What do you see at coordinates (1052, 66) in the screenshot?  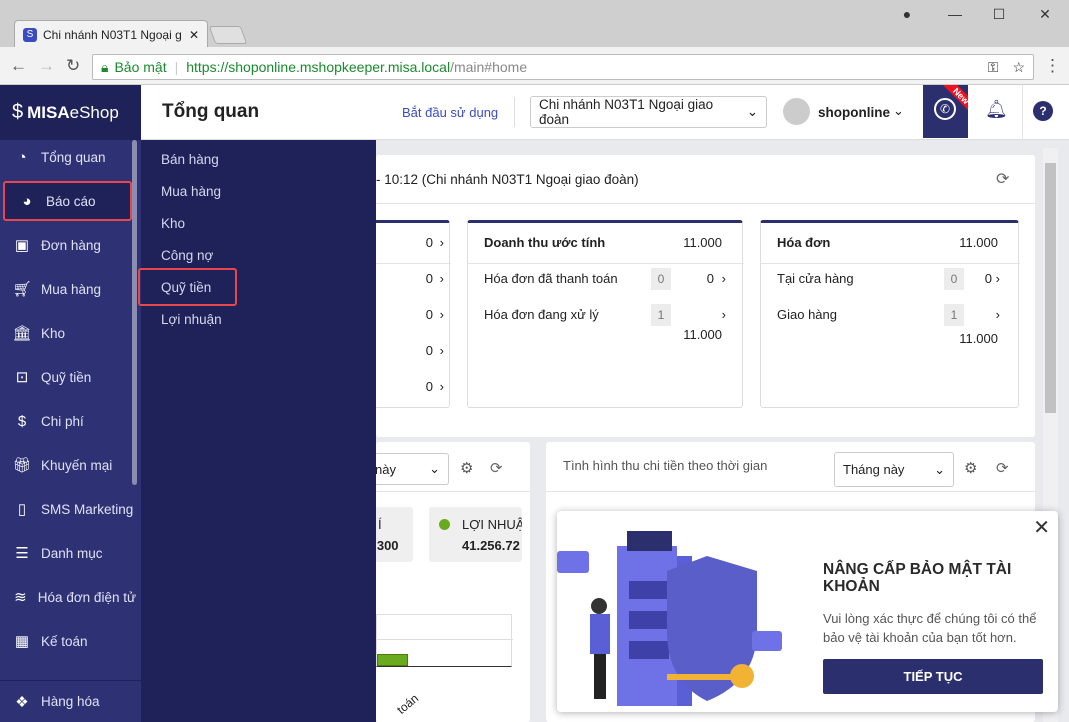 I see `menu-icon: ⋮` at bounding box center [1052, 66].